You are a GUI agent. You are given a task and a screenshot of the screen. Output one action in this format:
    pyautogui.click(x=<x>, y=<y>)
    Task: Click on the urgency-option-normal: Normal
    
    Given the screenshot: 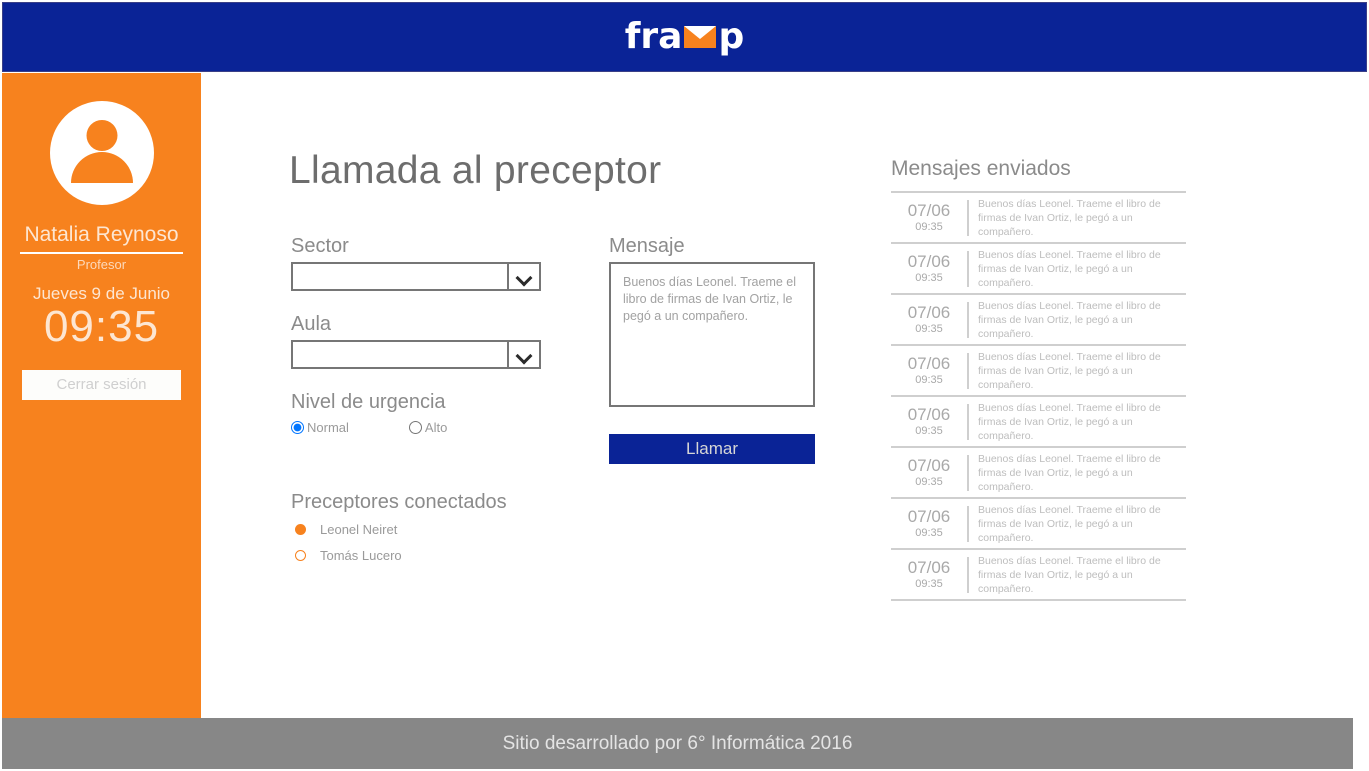 What is the action you would take?
    pyautogui.click(x=320, y=427)
    